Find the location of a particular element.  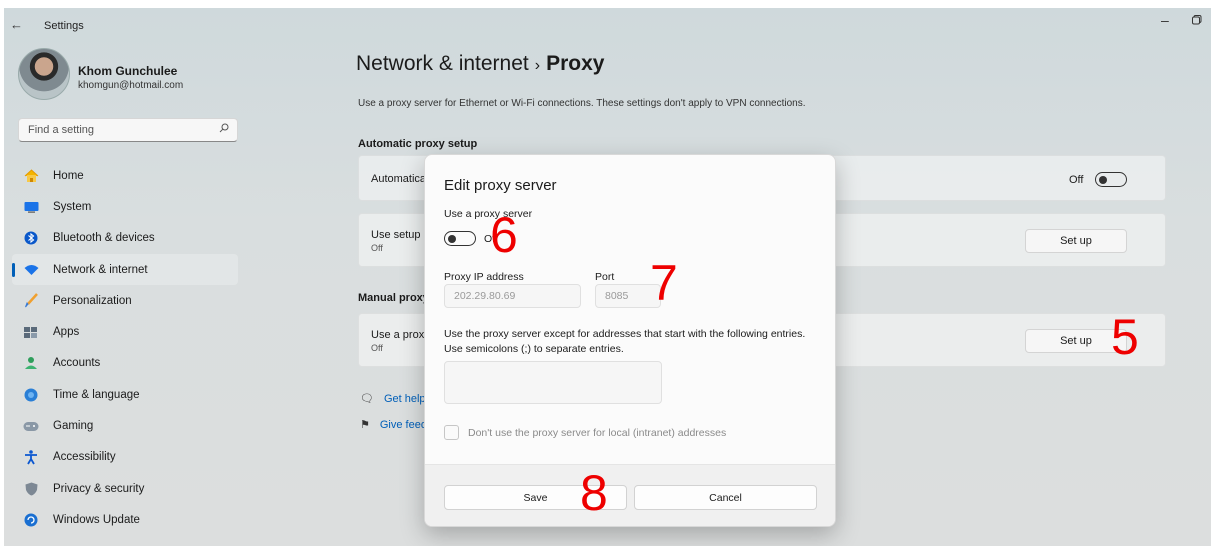

restore-icon is located at coordinates (1197, 21).